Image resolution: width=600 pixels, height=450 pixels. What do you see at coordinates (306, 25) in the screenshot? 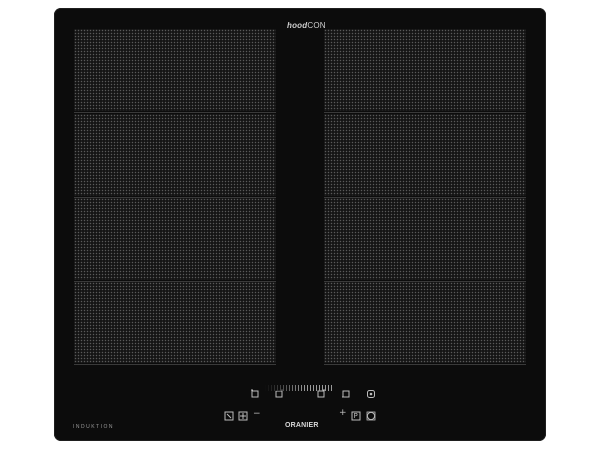
I see `hoodcon-logo: hoodCON` at bounding box center [306, 25].